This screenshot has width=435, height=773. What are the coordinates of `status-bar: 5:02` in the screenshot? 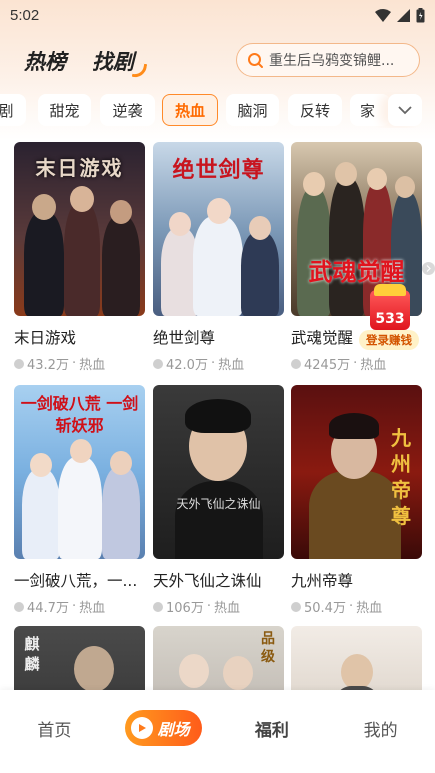 It's located at (217, 15).